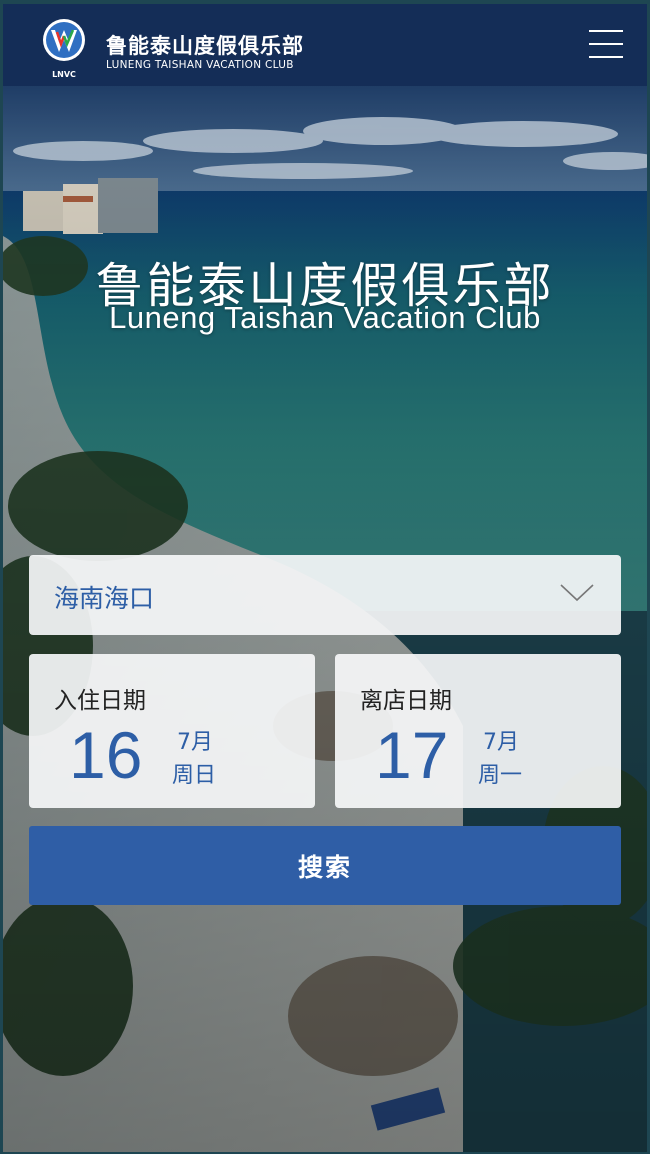 This screenshot has width=650, height=1154. What do you see at coordinates (172, 731) in the screenshot?
I see `checkin-date-picker: 入住日期 16 7月 周日` at bounding box center [172, 731].